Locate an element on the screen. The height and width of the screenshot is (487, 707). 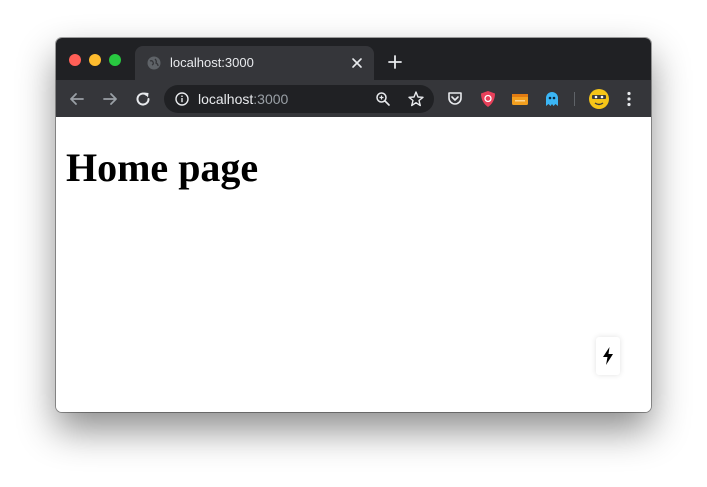
lightning-icon is located at coordinates (608, 356).